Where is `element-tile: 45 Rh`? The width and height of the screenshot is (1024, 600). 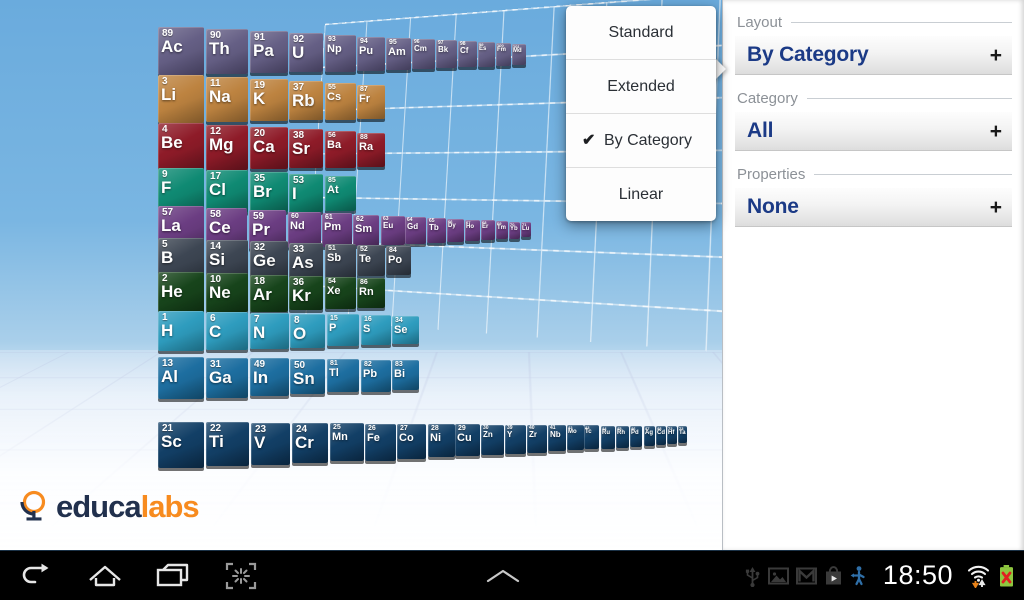
element-tile: 45 Rh is located at coordinates (622, 437).